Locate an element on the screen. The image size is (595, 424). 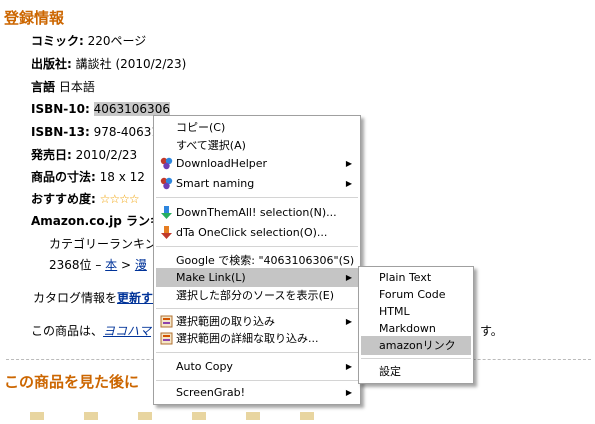
menu-item-label: ScreenGrab! is located at coordinates (210, 392).